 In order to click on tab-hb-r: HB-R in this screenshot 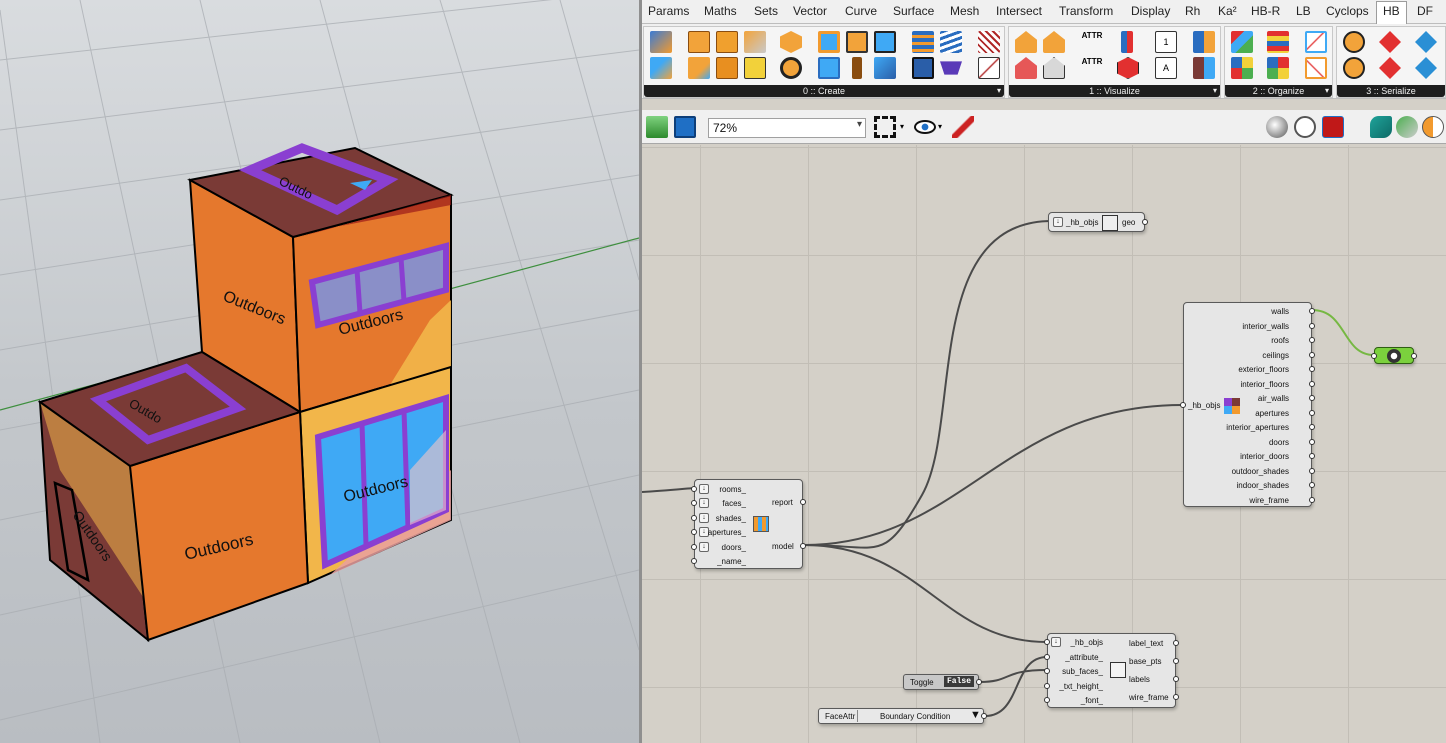, I will do `click(1265, 11)`.